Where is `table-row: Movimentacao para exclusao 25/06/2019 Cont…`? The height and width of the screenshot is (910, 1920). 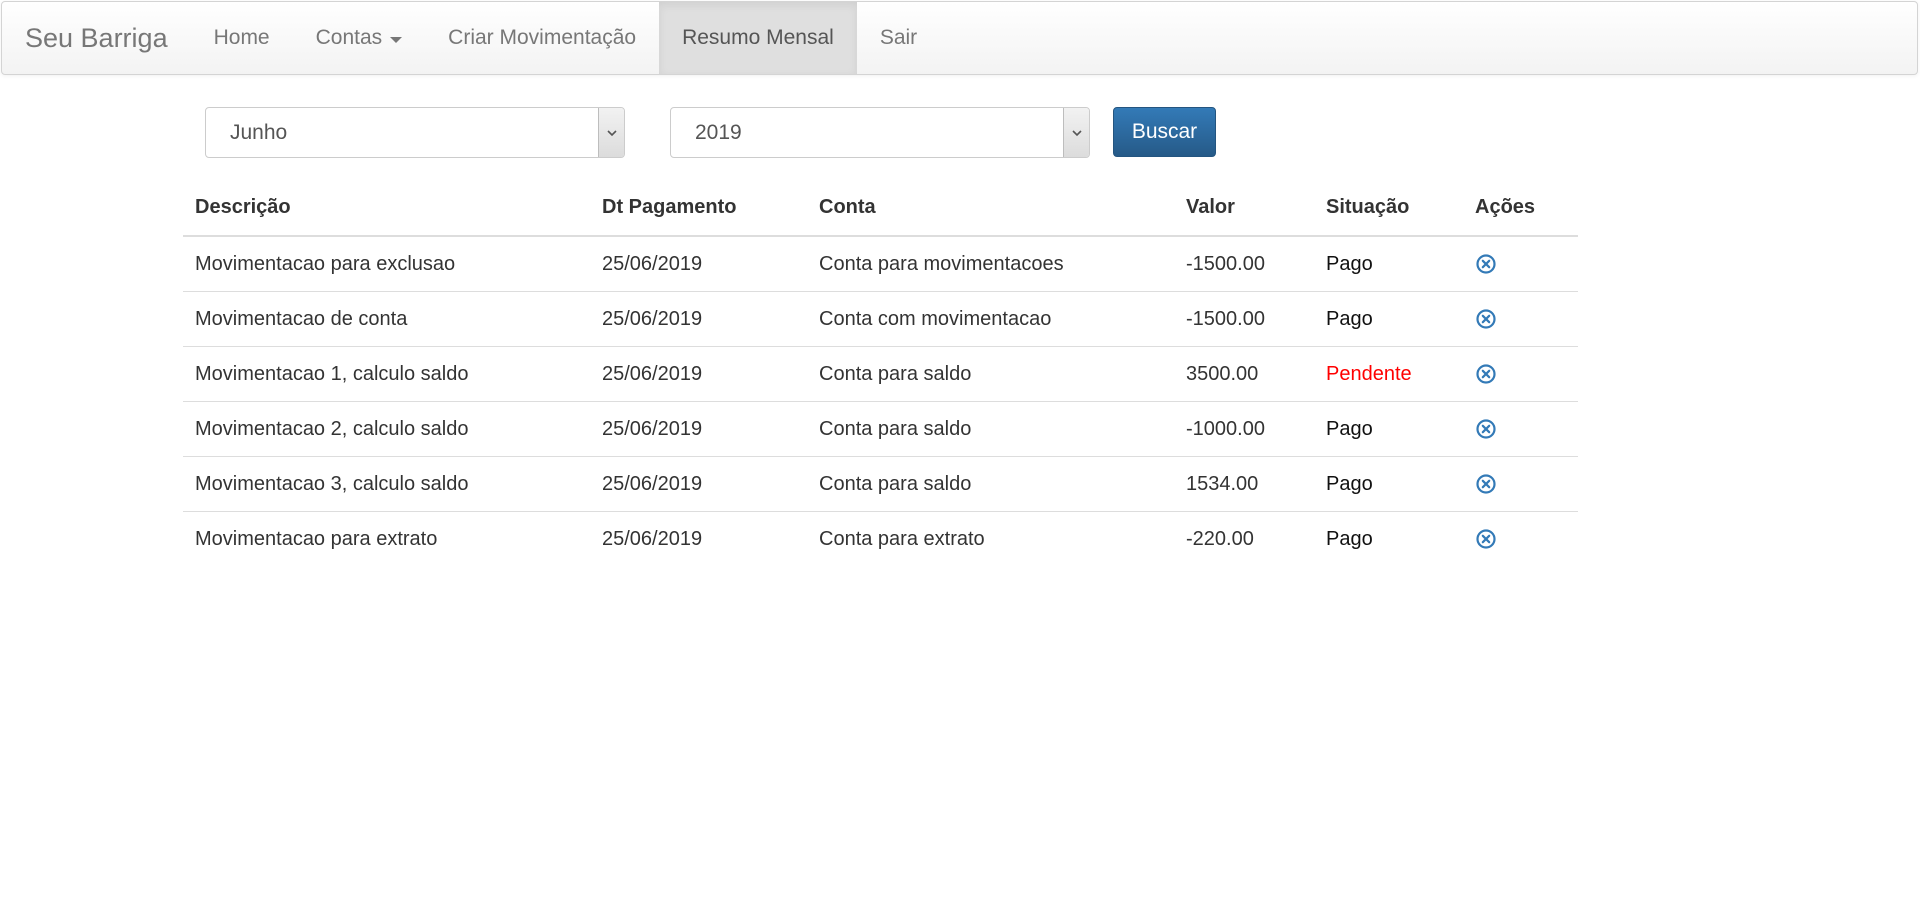
table-row: Movimentacao para exclusao 25/06/2019 Cont… is located at coordinates (880, 264).